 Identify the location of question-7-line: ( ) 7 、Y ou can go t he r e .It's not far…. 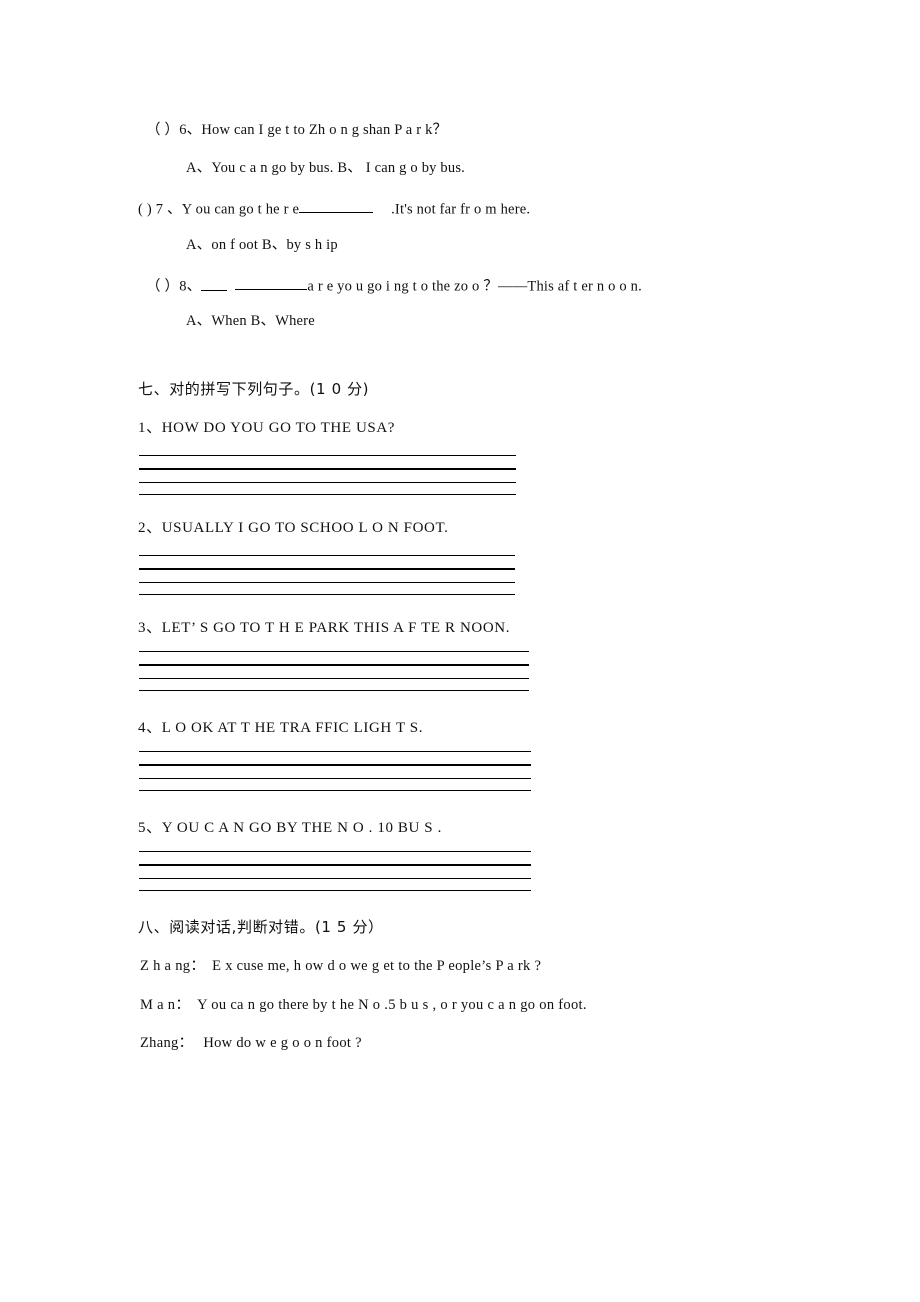
(334, 208).